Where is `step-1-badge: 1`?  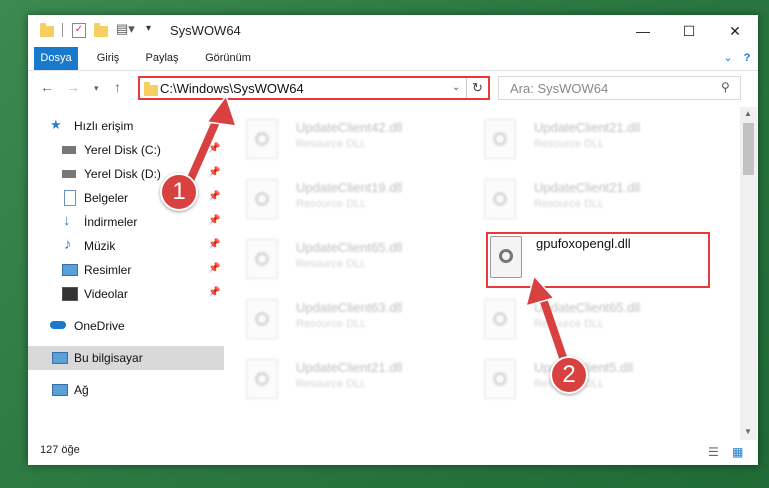 step-1-badge: 1 is located at coordinates (179, 192).